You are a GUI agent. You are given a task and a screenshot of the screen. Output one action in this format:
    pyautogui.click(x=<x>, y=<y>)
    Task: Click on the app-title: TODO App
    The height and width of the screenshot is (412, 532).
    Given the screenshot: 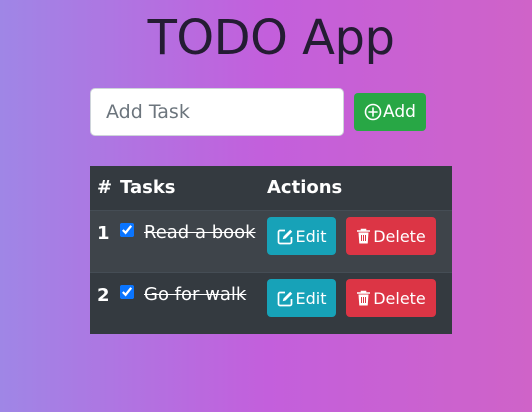 What is the action you would take?
    pyautogui.click(x=271, y=38)
    